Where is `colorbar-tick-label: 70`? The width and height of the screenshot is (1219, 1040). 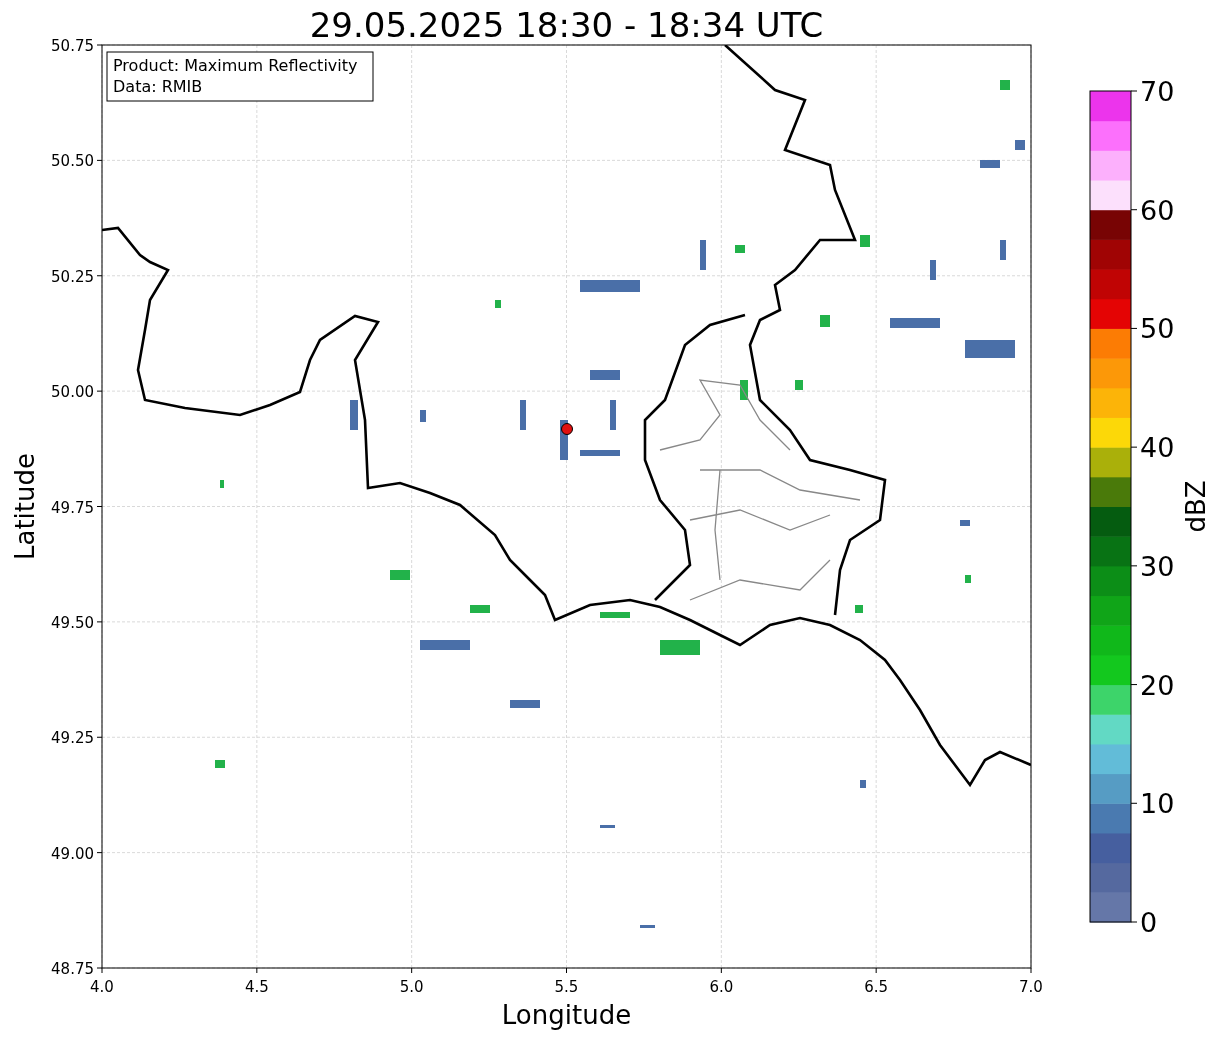 colorbar-tick-label: 70 is located at coordinates (1157, 91).